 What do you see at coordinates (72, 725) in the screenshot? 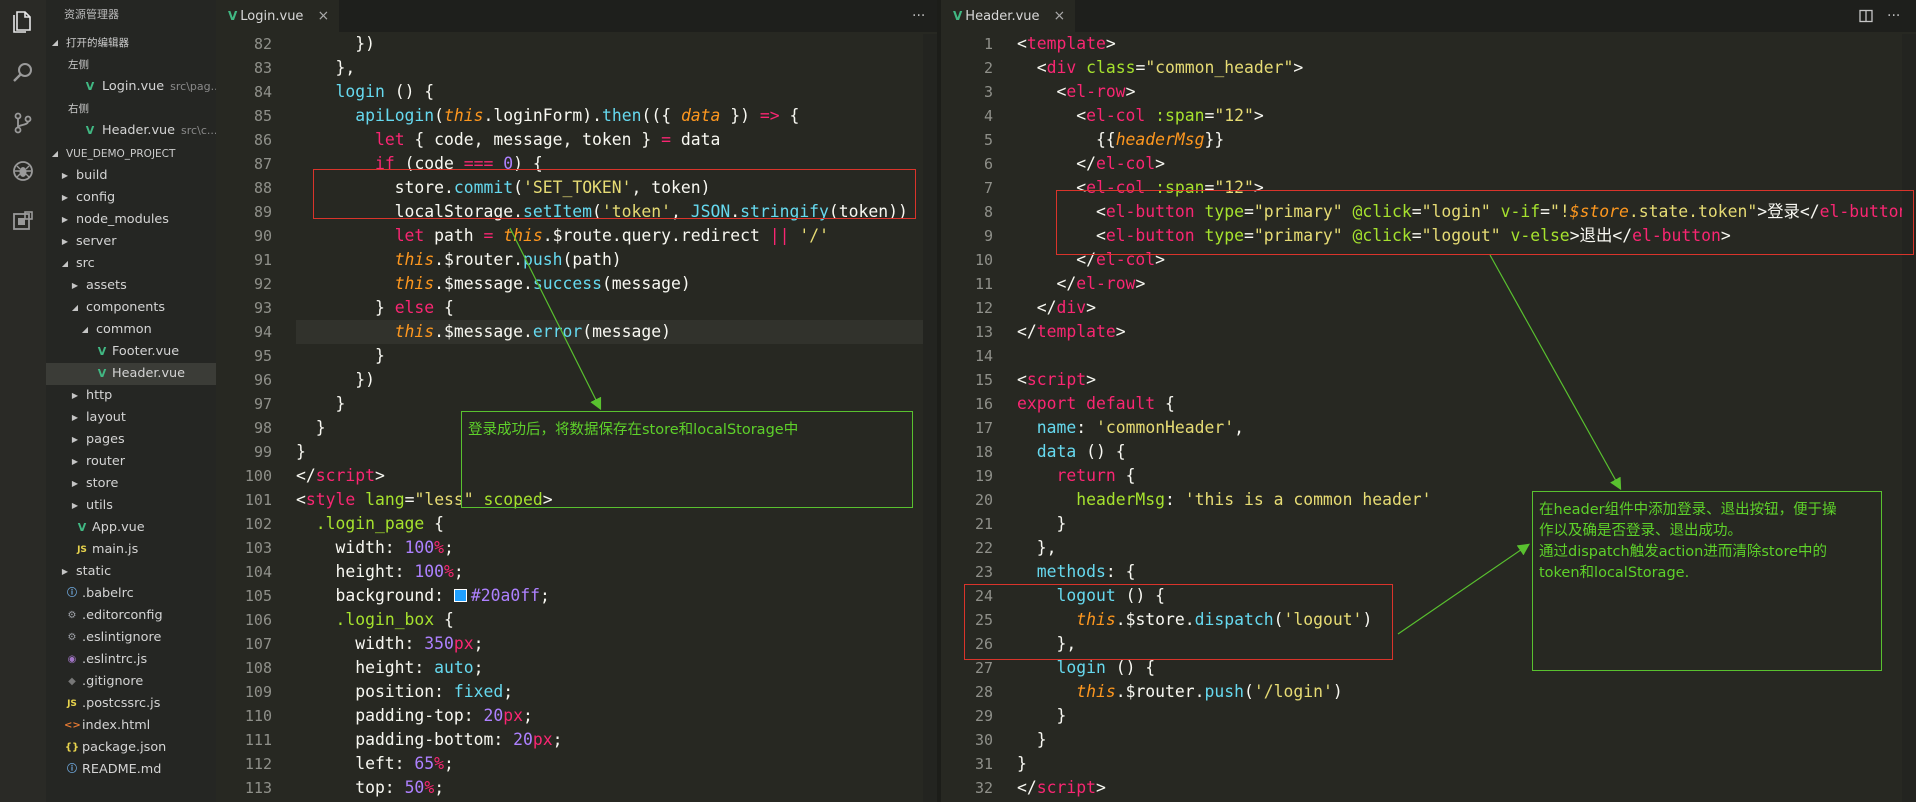
I see `html-file-icon: <>` at bounding box center [72, 725].